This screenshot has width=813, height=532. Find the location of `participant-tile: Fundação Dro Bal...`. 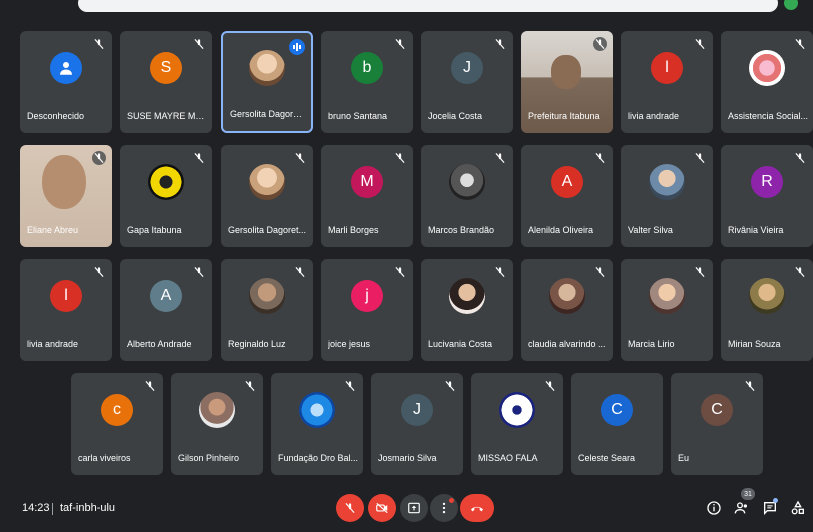

participant-tile: Fundação Dro Bal... is located at coordinates (317, 424).